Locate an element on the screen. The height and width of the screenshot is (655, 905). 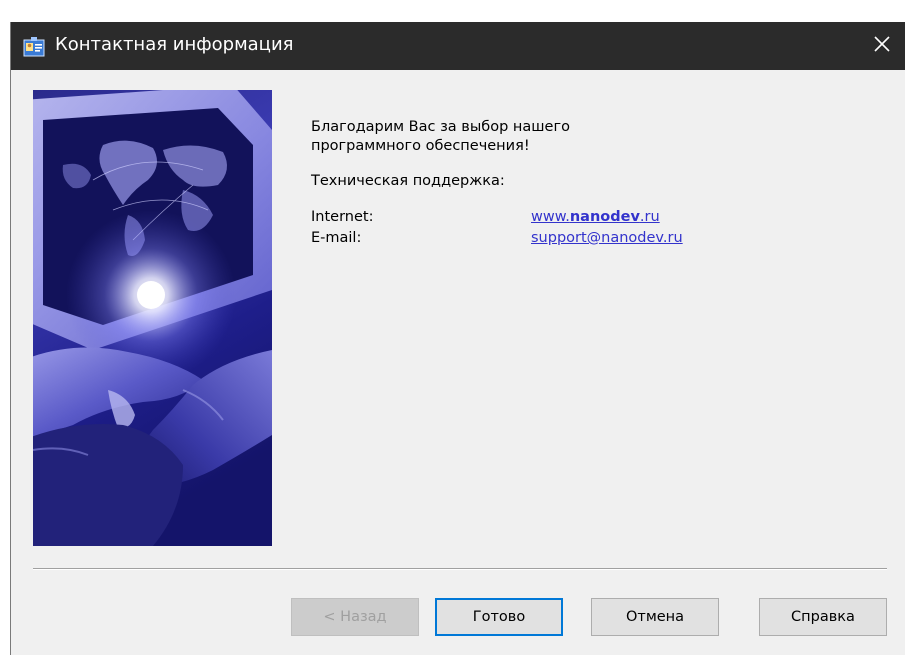
internet-row: Internet: www.nanodev.ru is located at coordinates (571, 218).